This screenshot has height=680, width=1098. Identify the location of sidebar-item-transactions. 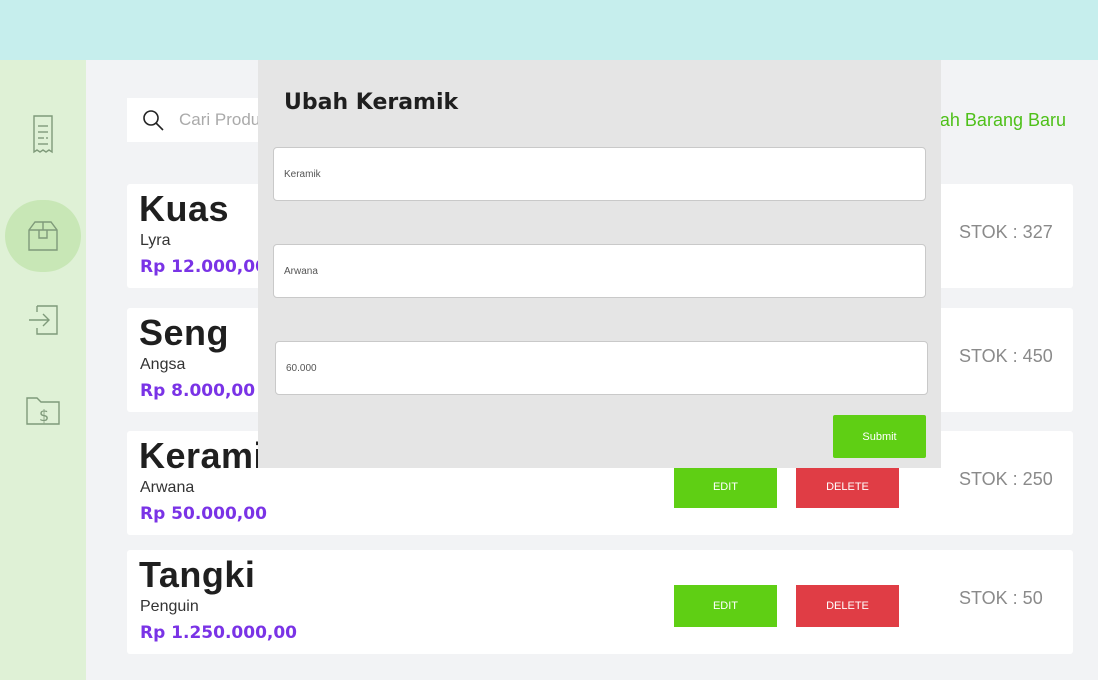
(43, 136).